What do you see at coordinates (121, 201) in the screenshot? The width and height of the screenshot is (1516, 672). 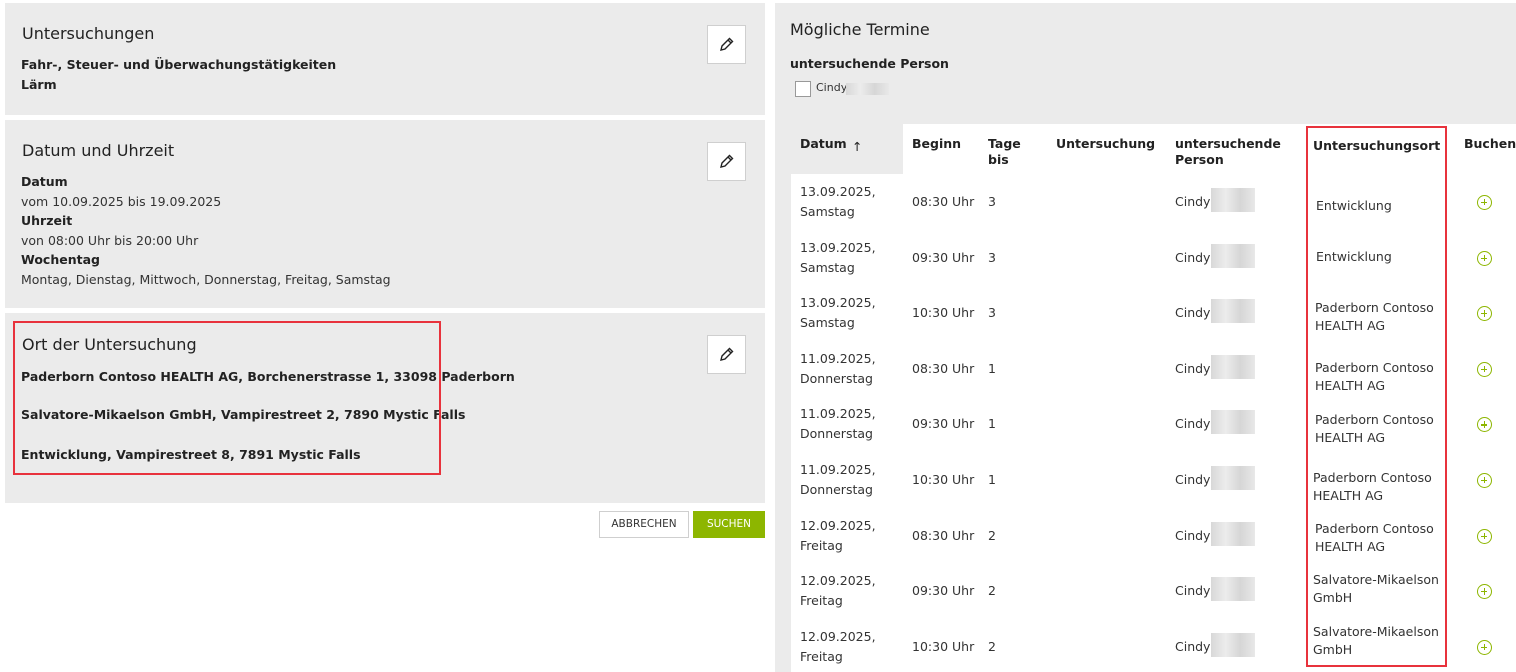 I see `datum-value: vom 10.09.2025 bis 19.09.2025` at bounding box center [121, 201].